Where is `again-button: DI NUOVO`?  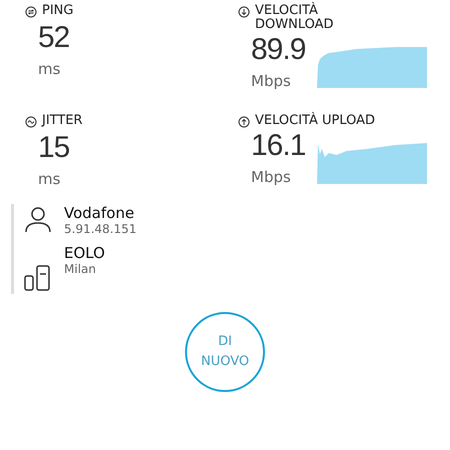
again-button: DI NUOVO is located at coordinates (225, 352).